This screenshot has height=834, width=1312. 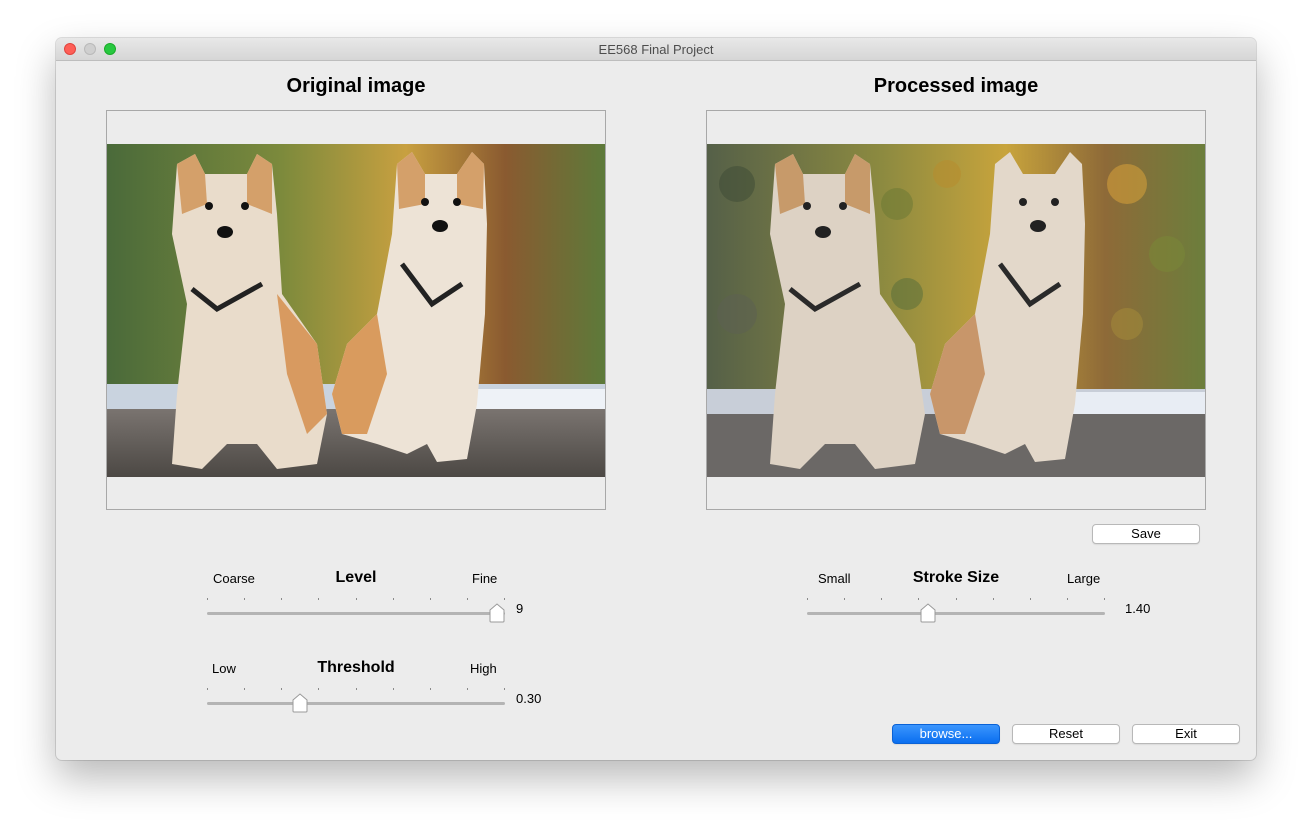 What do you see at coordinates (956, 577) in the screenshot?
I see `stroke-size-title: Stroke Size` at bounding box center [956, 577].